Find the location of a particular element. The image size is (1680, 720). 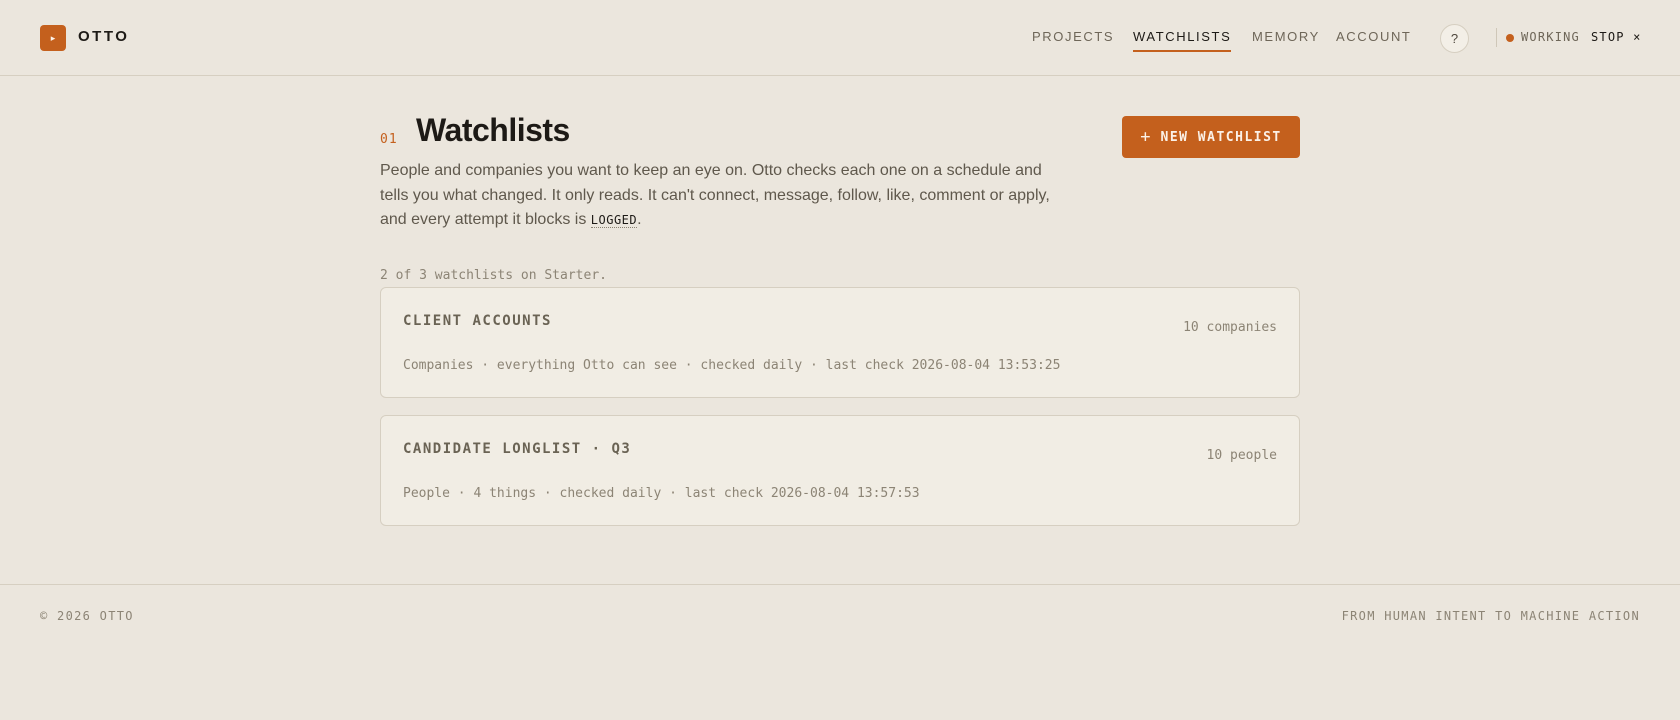

footer-divider is located at coordinates (840, 584).